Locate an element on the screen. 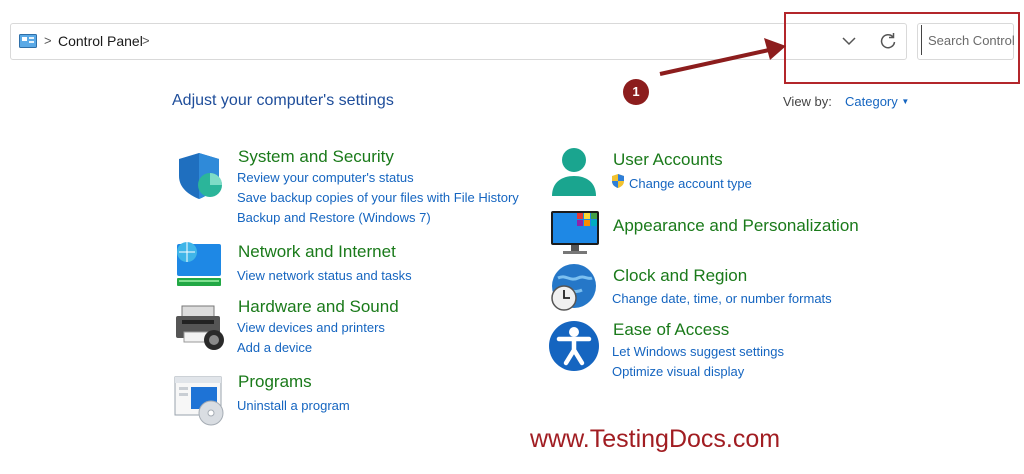 Image resolution: width=1024 pixels, height=474 pixels. link-windows-suggest: Let Windows suggest settings is located at coordinates (698, 351).